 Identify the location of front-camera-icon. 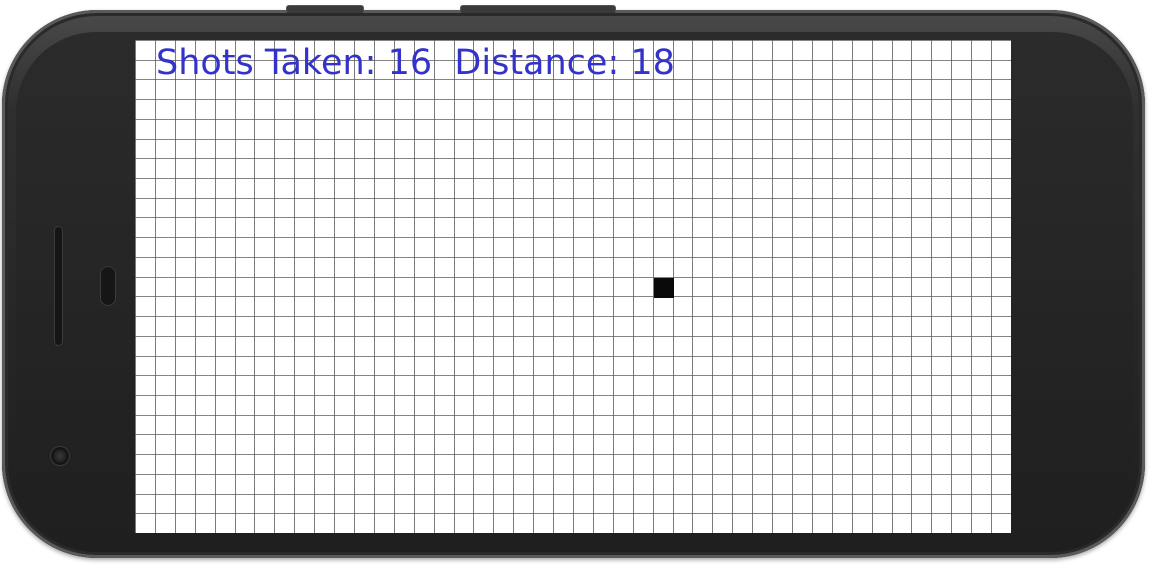
(60, 456).